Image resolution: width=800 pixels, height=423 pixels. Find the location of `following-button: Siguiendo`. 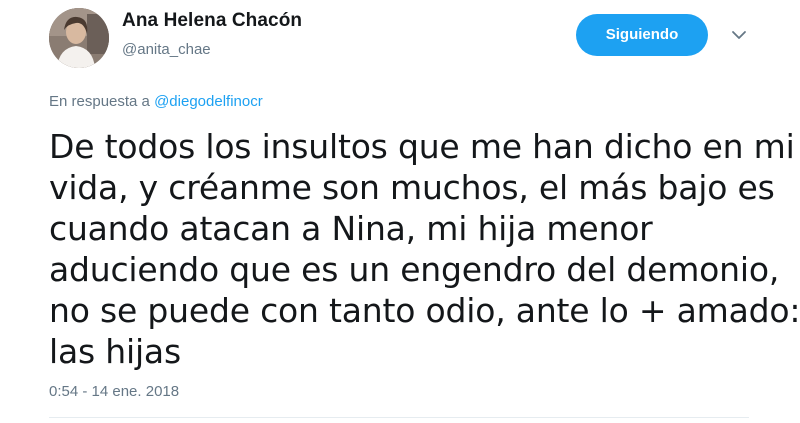

following-button: Siguiendo is located at coordinates (642, 35).